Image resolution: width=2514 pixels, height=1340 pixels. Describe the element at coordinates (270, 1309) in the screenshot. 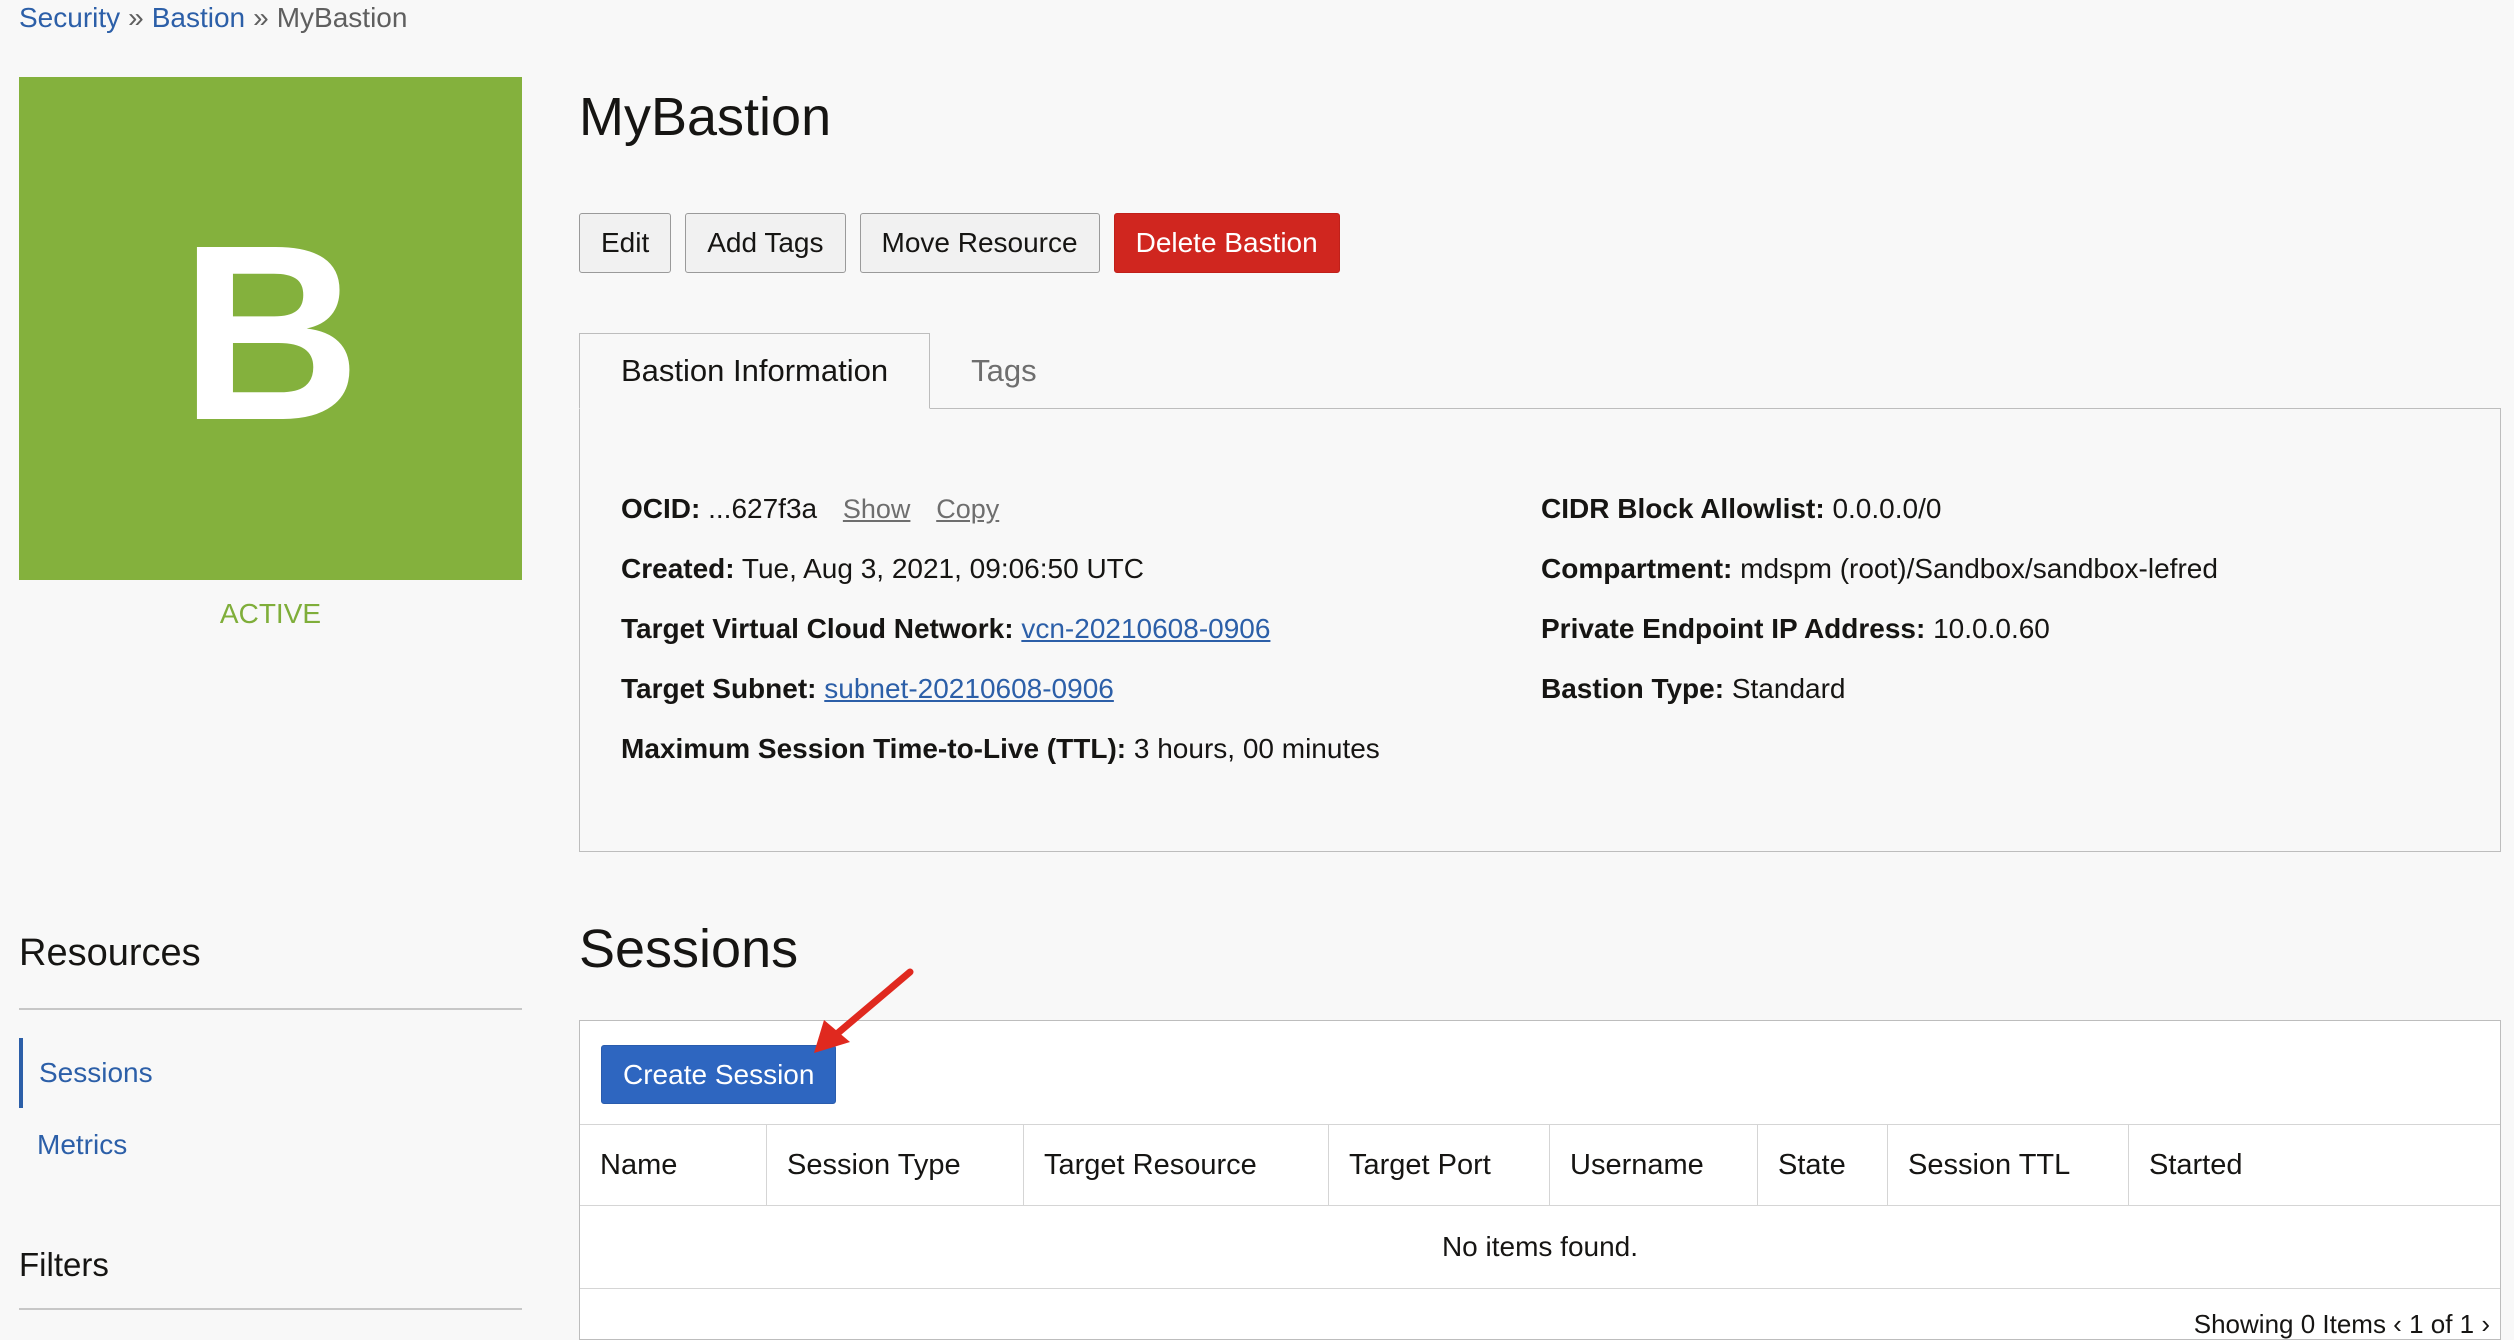

I see `filters-divider` at that location.